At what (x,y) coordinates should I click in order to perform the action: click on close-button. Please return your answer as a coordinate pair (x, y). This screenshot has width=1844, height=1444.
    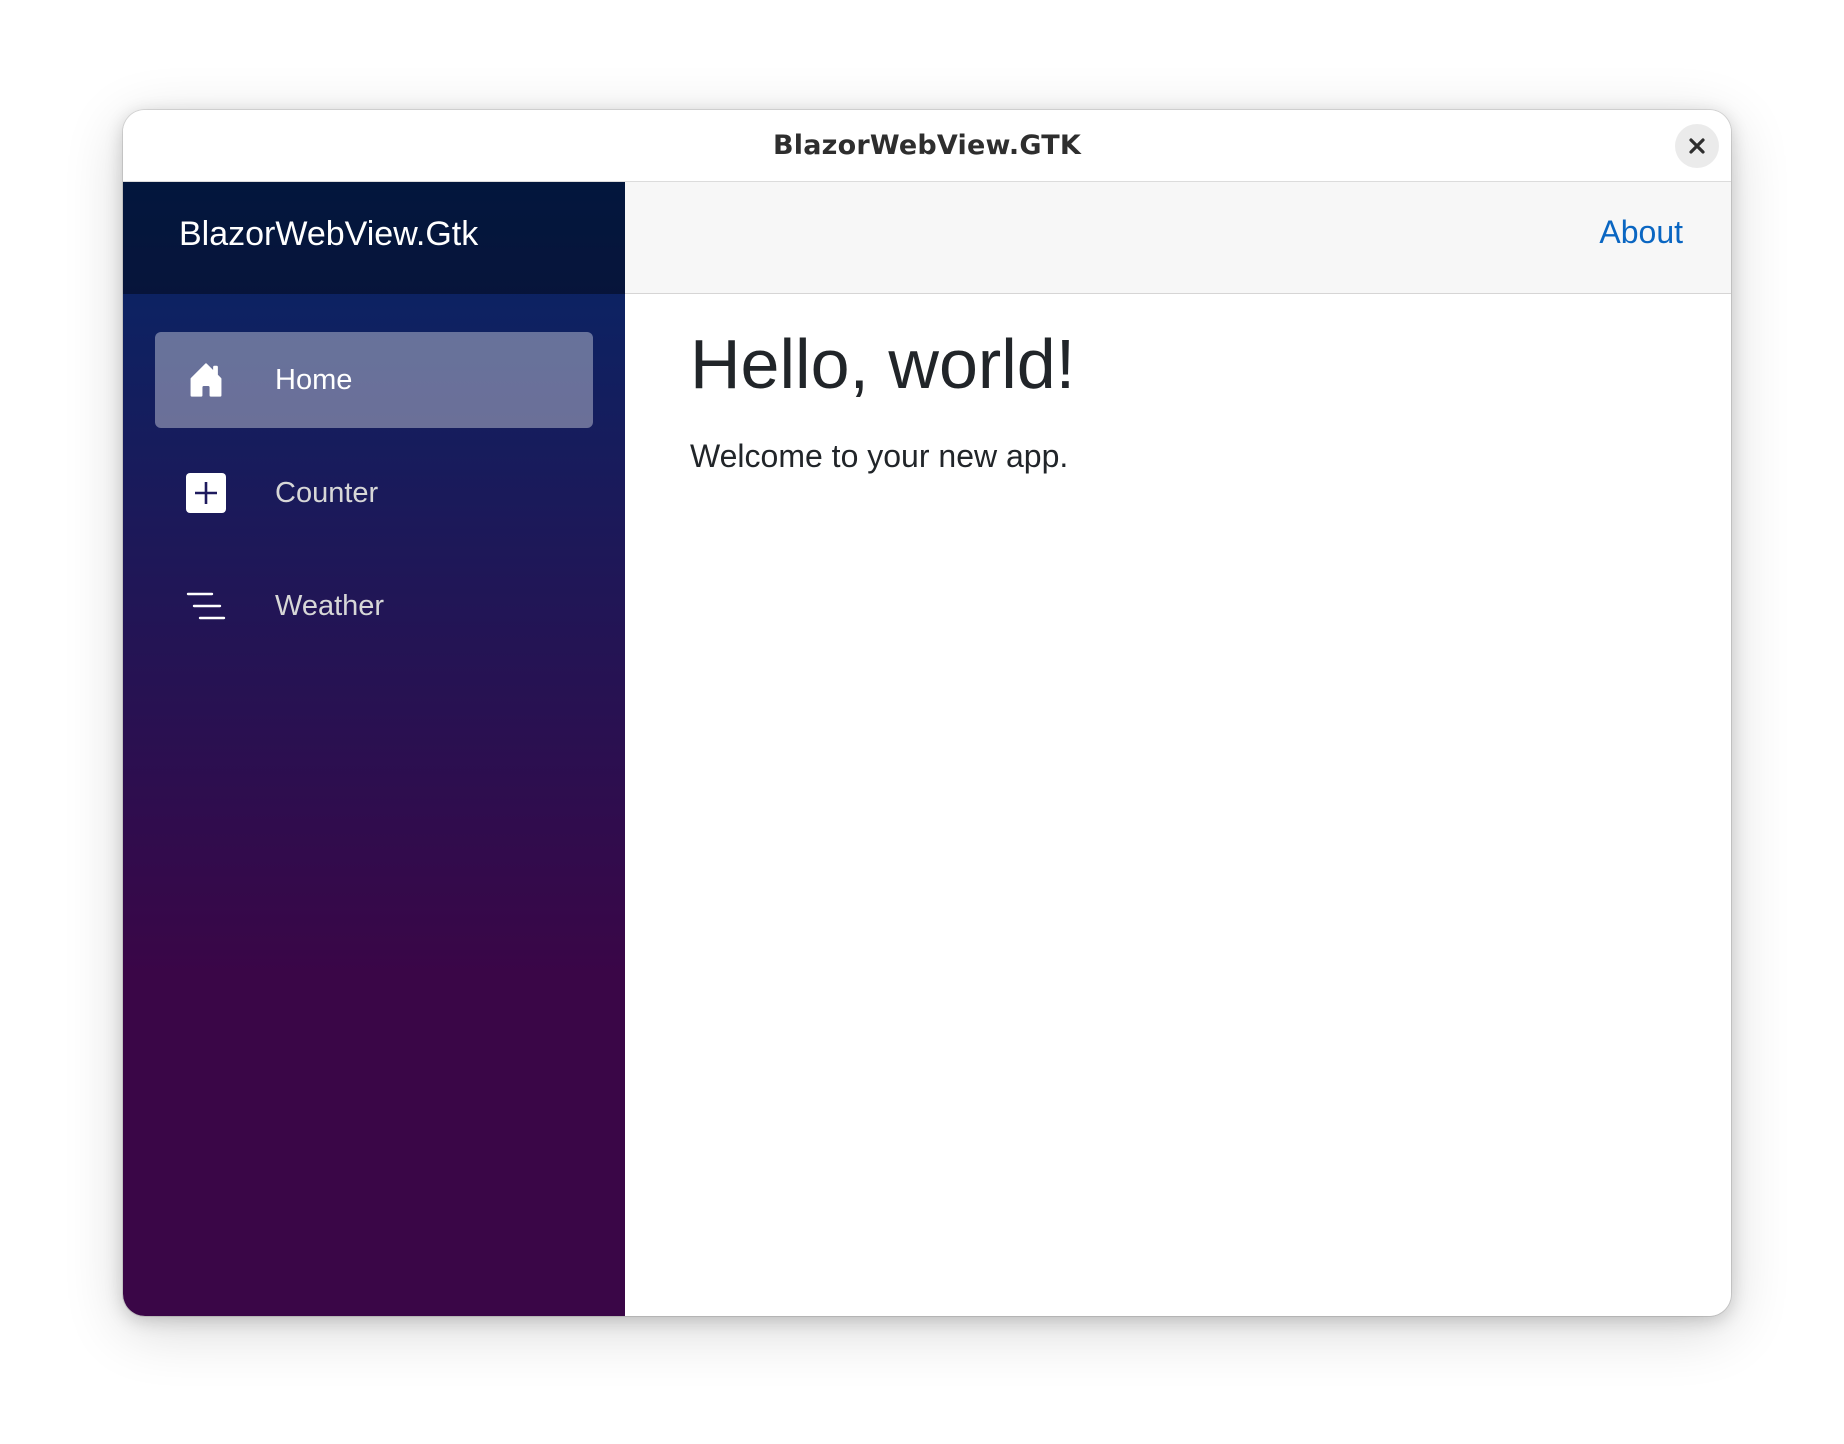
    Looking at the image, I should click on (1697, 146).